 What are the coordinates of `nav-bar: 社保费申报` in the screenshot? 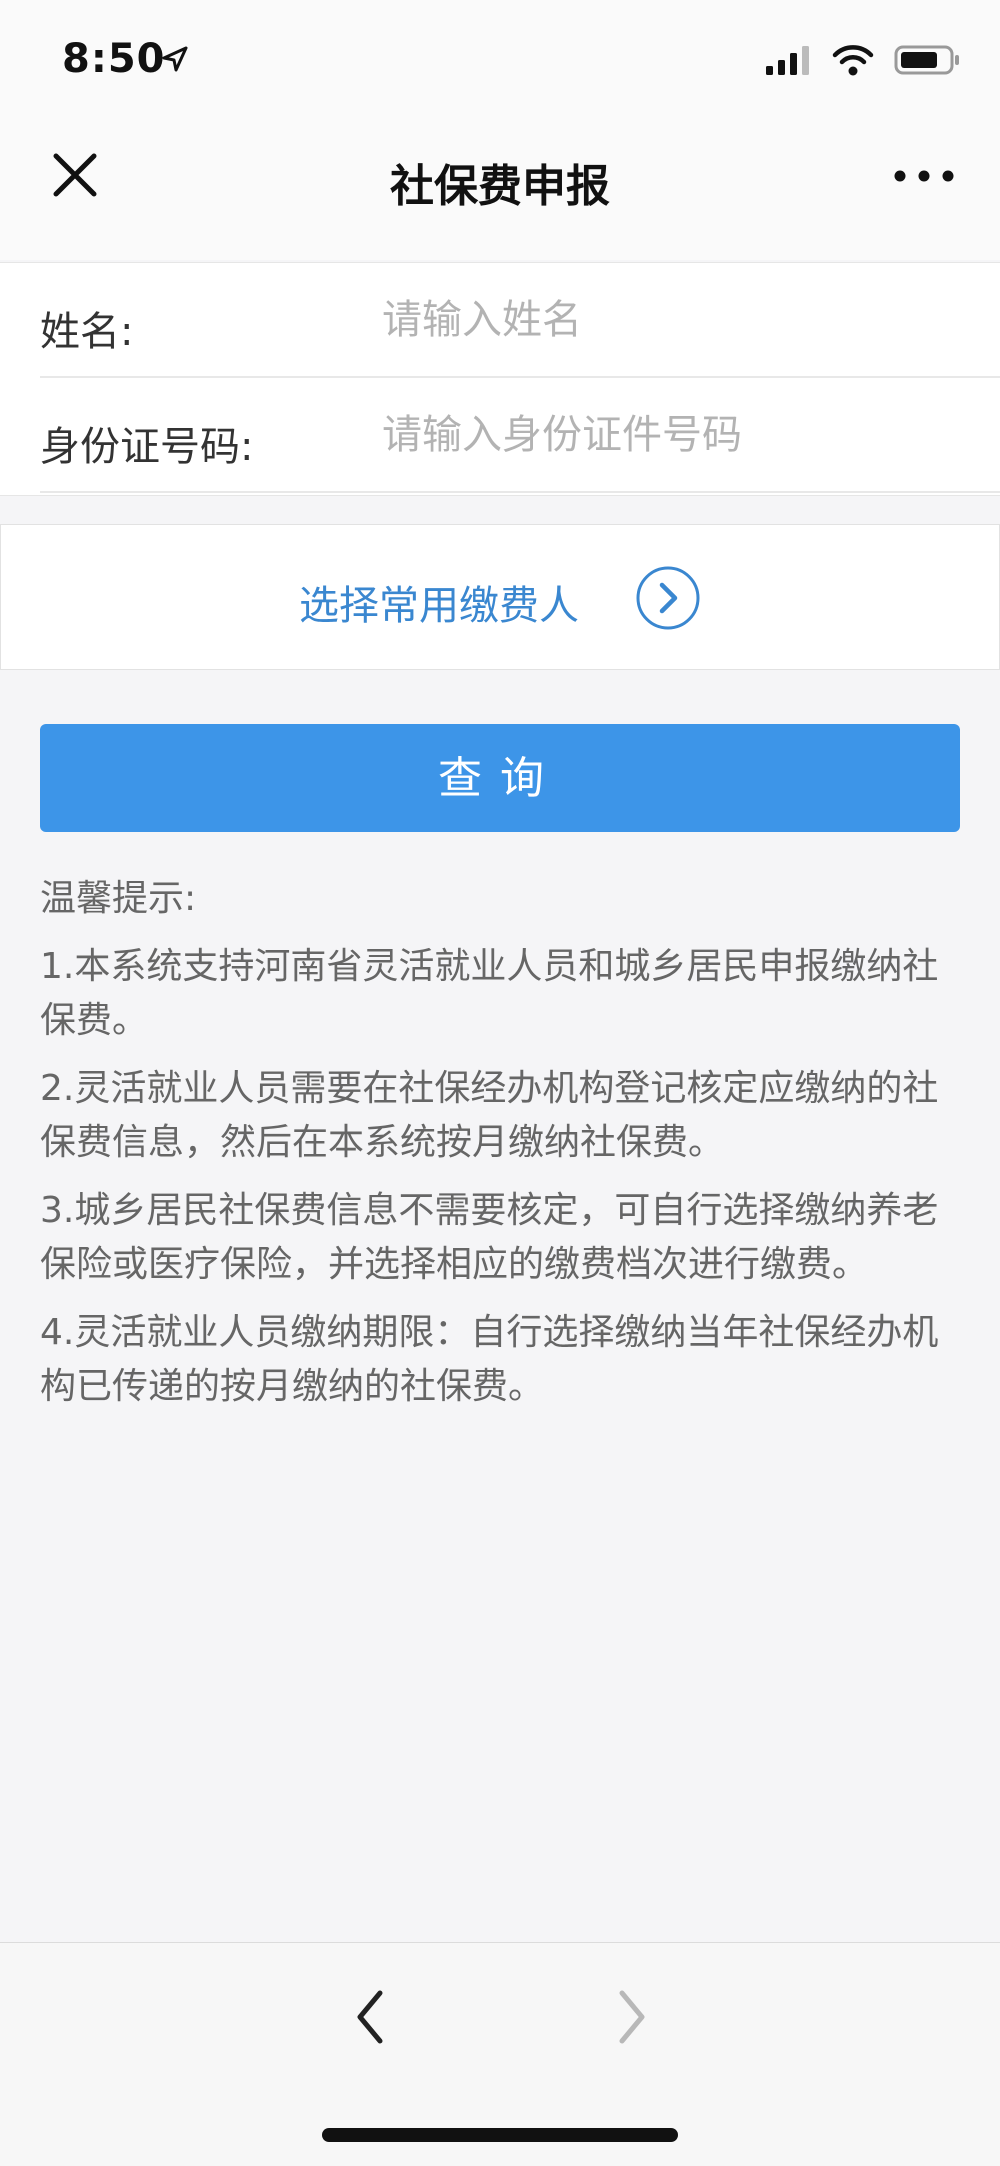 It's located at (500, 190).